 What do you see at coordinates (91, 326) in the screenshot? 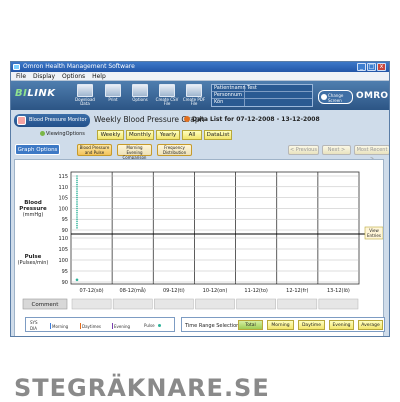
I see `legend-daytimes: Daytimes` at bounding box center [91, 326].